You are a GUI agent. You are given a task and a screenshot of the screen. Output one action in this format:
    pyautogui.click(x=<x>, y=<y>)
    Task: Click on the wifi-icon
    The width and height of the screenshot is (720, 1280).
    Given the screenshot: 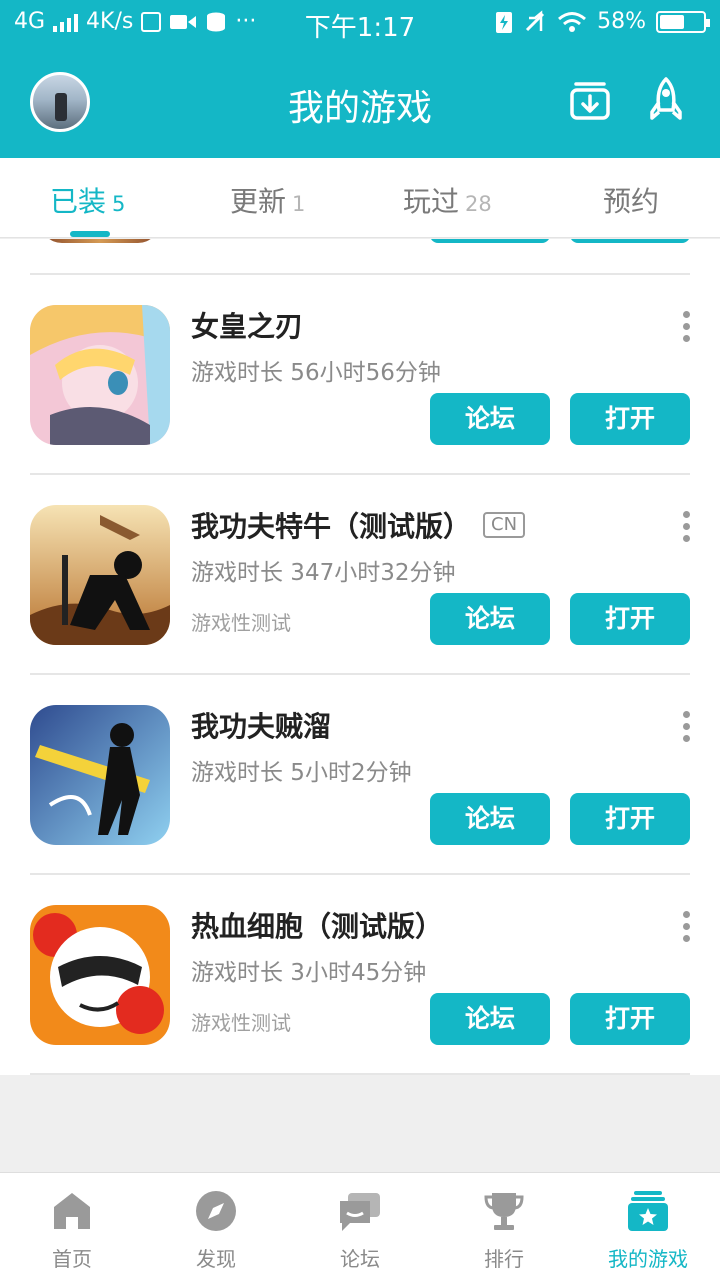 What is the action you would take?
    pyautogui.click(x=572, y=21)
    